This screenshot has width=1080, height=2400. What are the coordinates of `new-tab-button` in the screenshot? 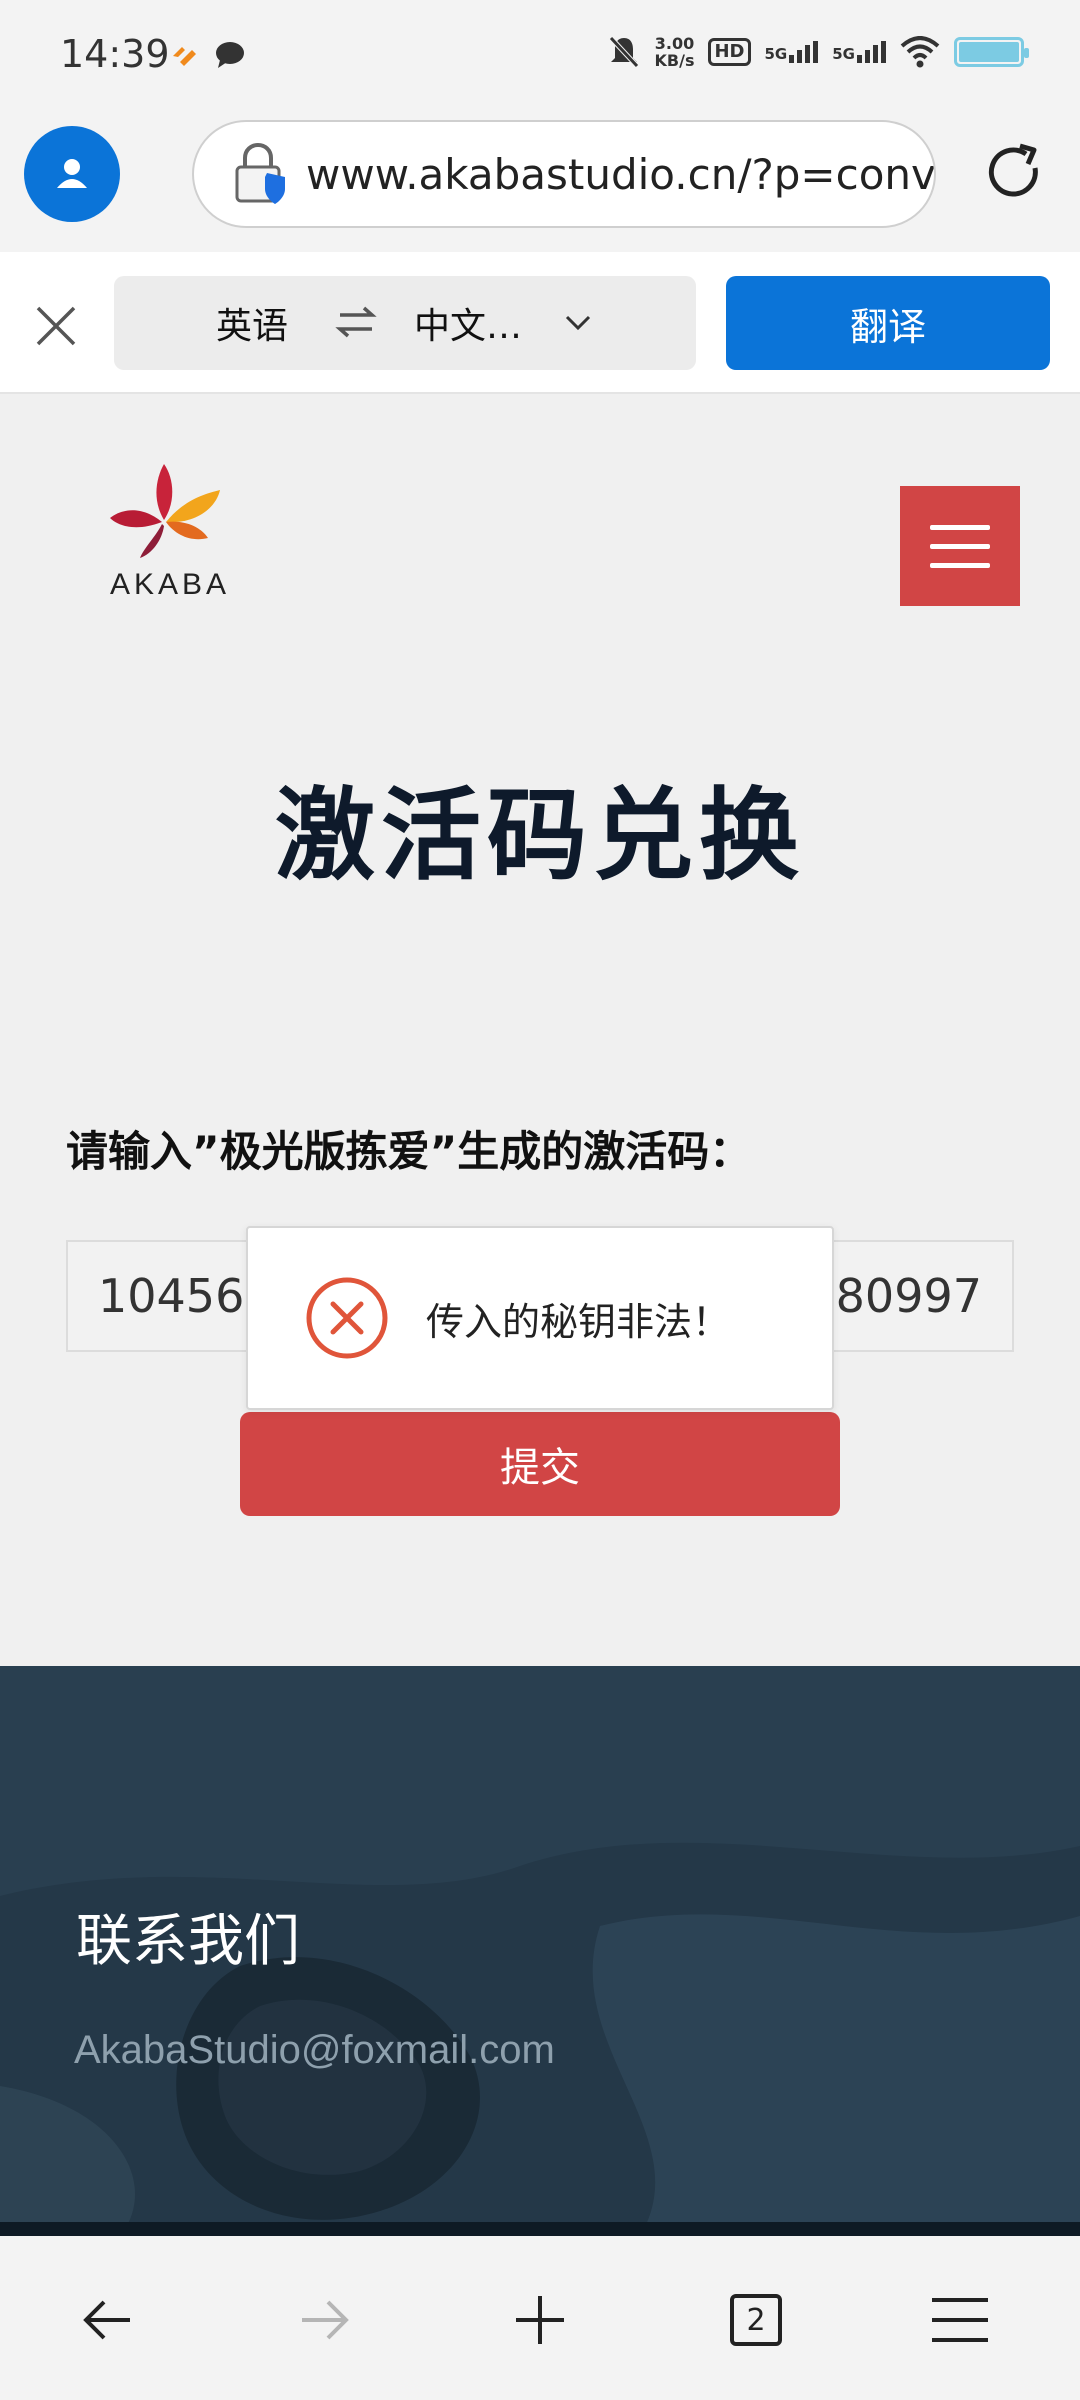 It's located at (540, 2320).